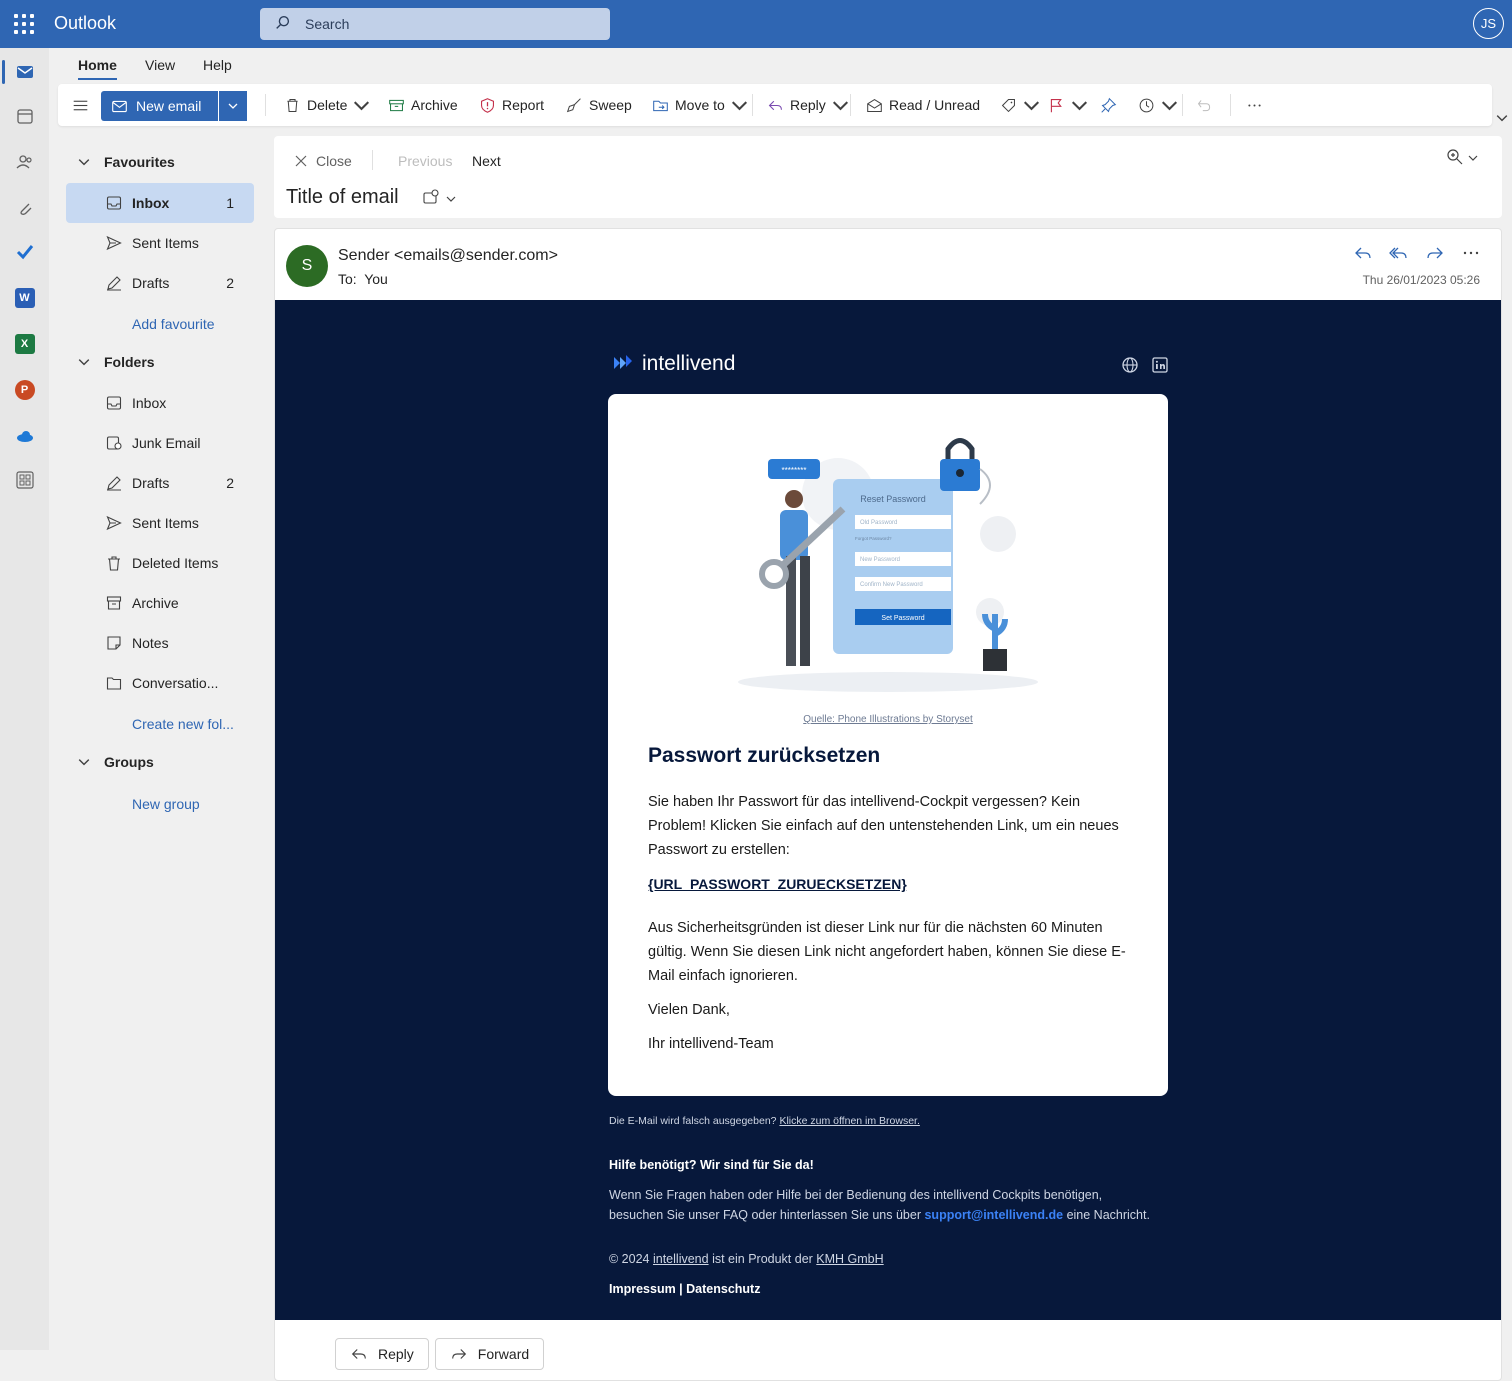  What do you see at coordinates (382, 1354) in the screenshot?
I see `reply-bottom-button: Reply` at bounding box center [382, 1354].